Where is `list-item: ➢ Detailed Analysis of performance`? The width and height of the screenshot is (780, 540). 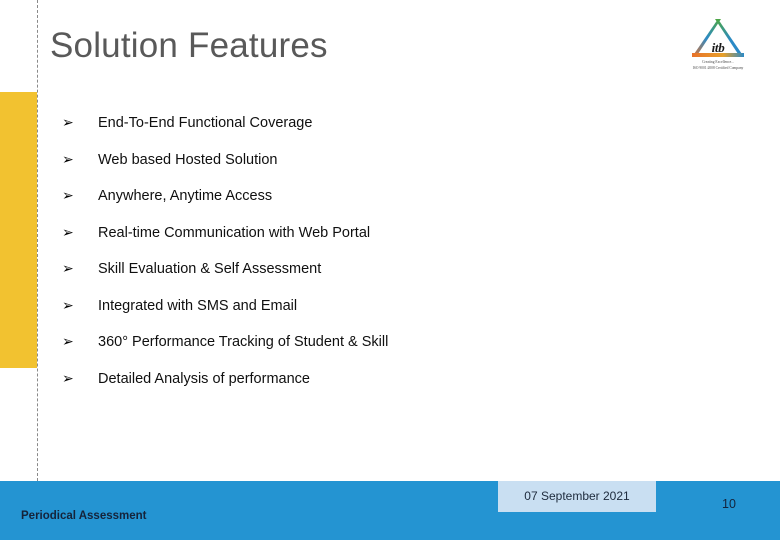
list-item: ➢ Detailed Analysis of performance is located at coordinates (362, 388).